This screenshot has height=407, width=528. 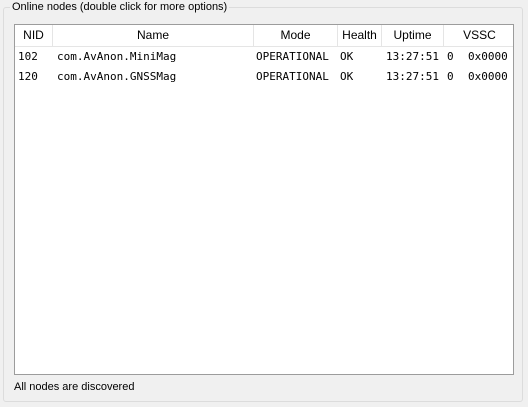 What do you see at coordinates (28, 76) in the screenshot?
I see `cell-nid: 120` at bounding box center [28, 76].